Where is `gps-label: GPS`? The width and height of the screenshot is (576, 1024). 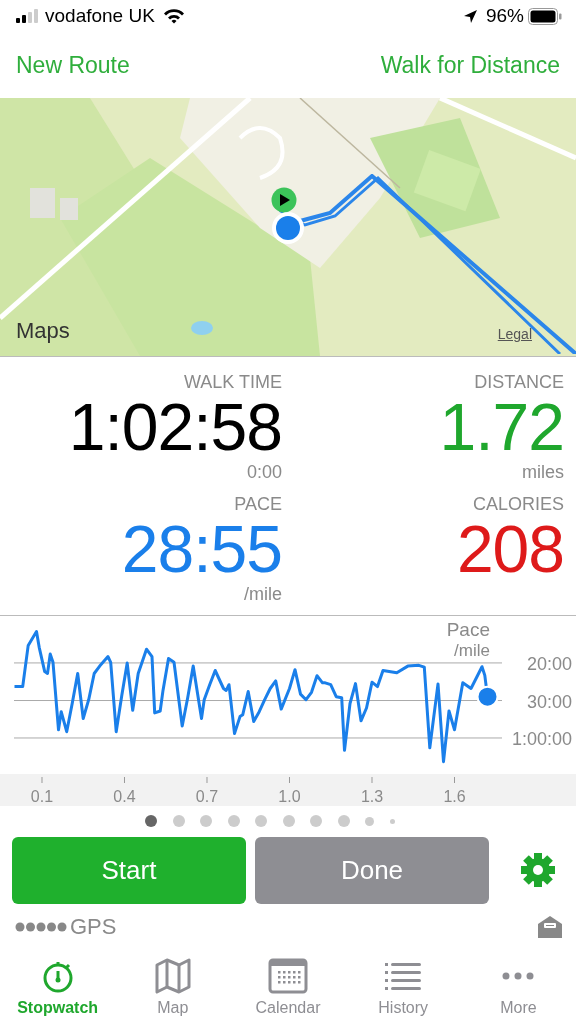
gps-label: GPS is located at coordinates (93, 927).